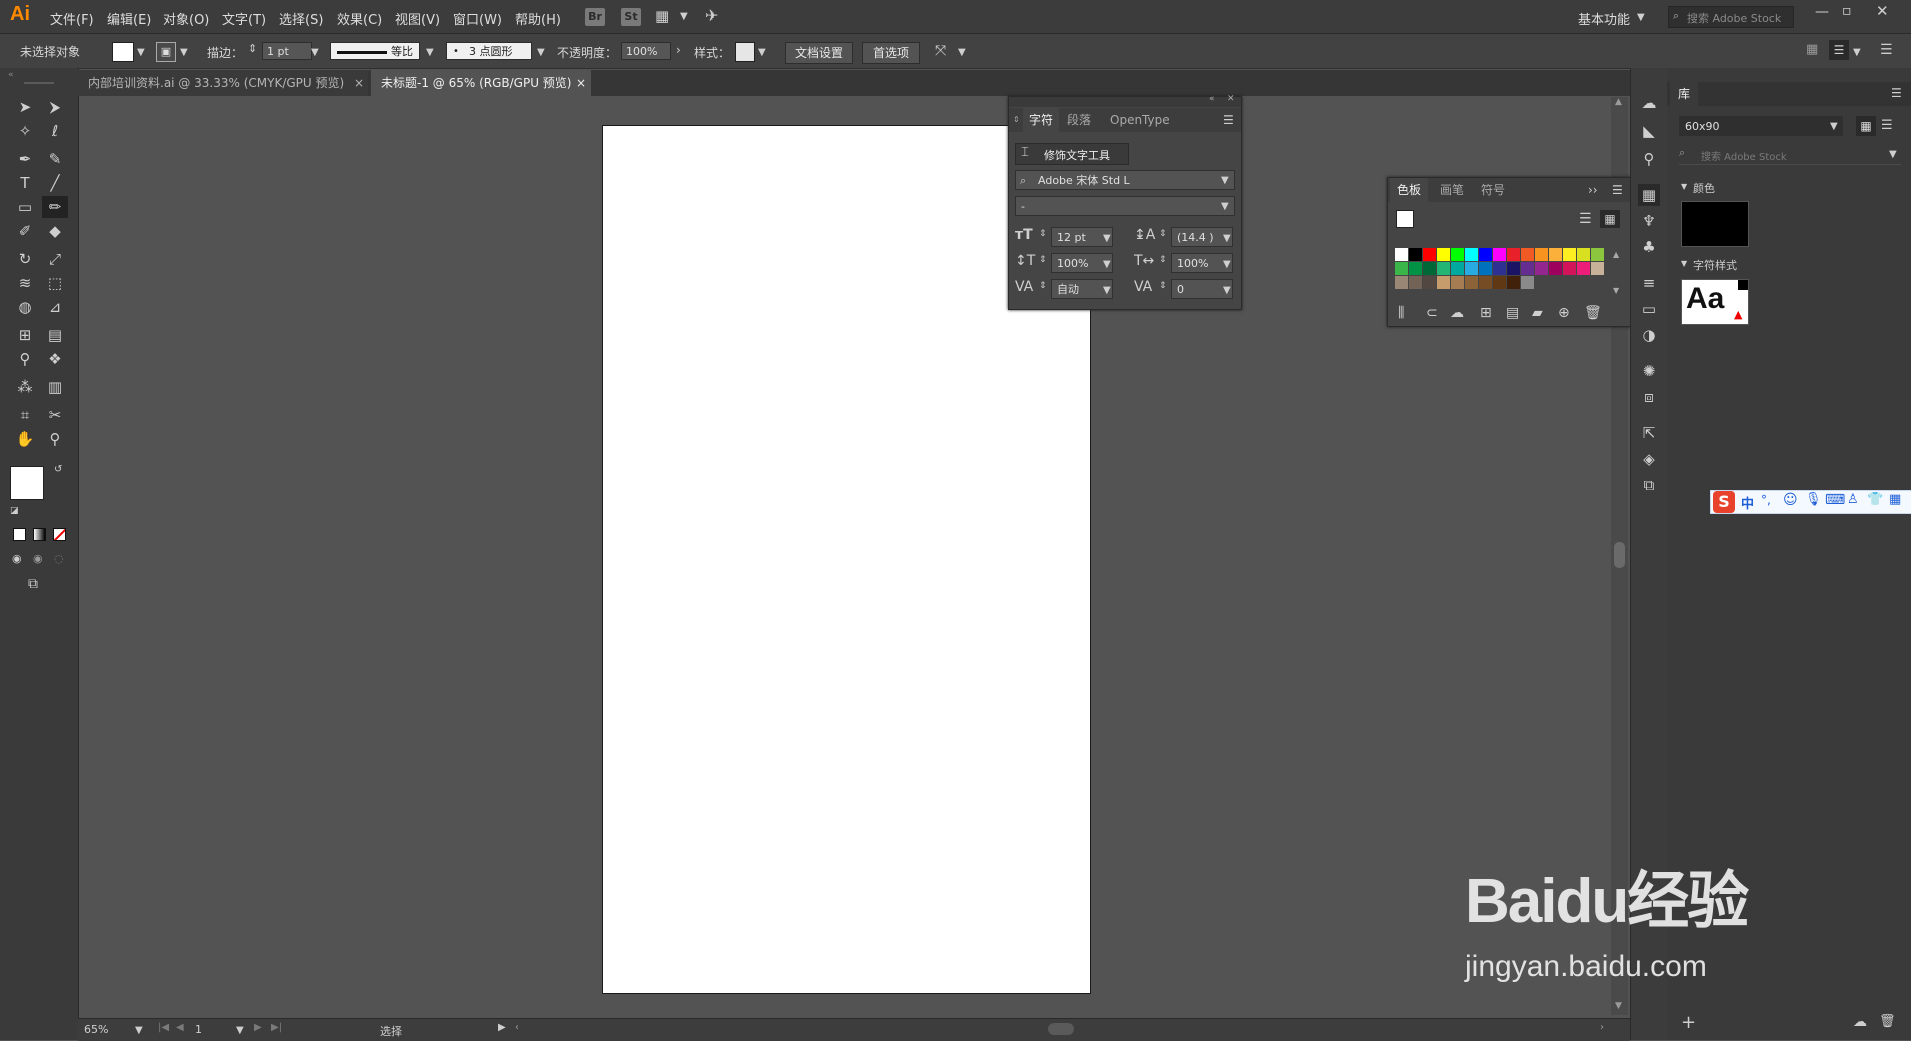  I want to click on font-family-field: ⌕ Adobe 宋体 Std L ▼, so click(1125, 180).